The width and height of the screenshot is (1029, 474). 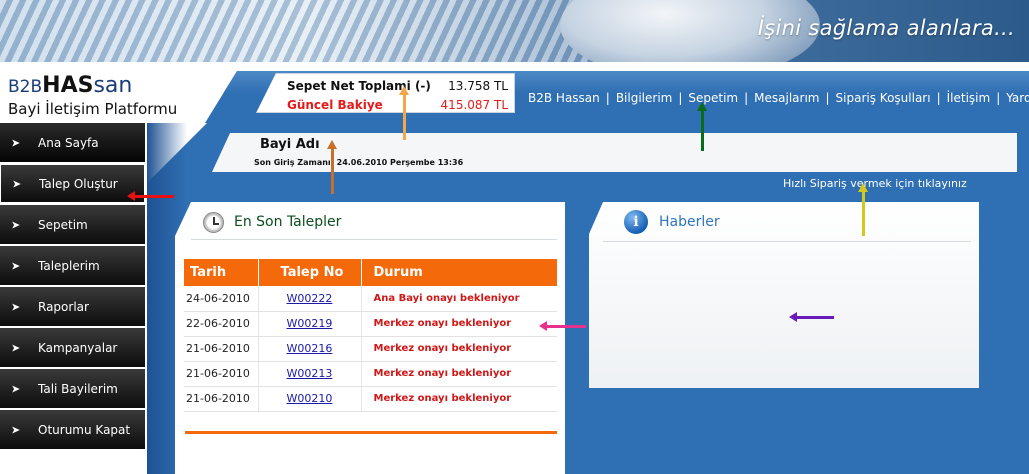 I want to click on sidebar-item-label: Taleplerim, so click(x=69, y=265).